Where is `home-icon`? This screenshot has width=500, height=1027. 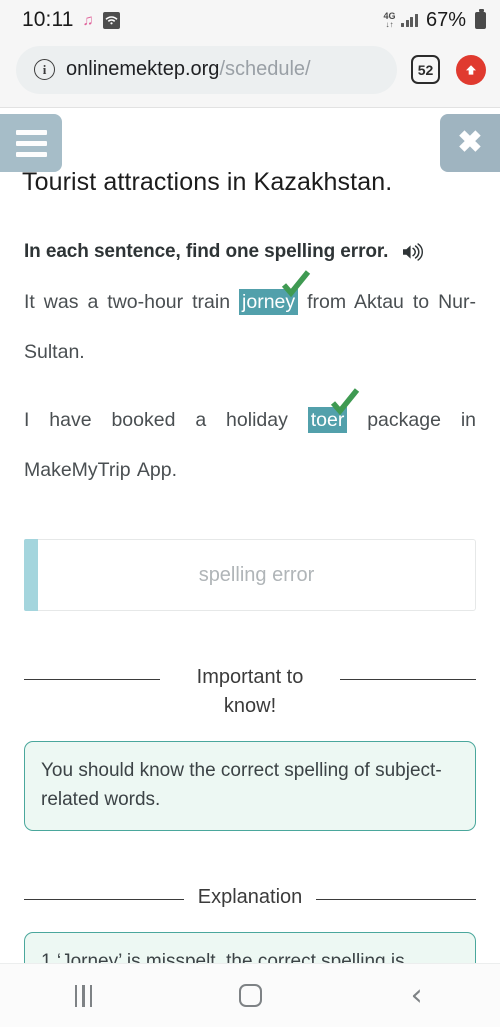 home-icon is located at coordinates (250, 995).